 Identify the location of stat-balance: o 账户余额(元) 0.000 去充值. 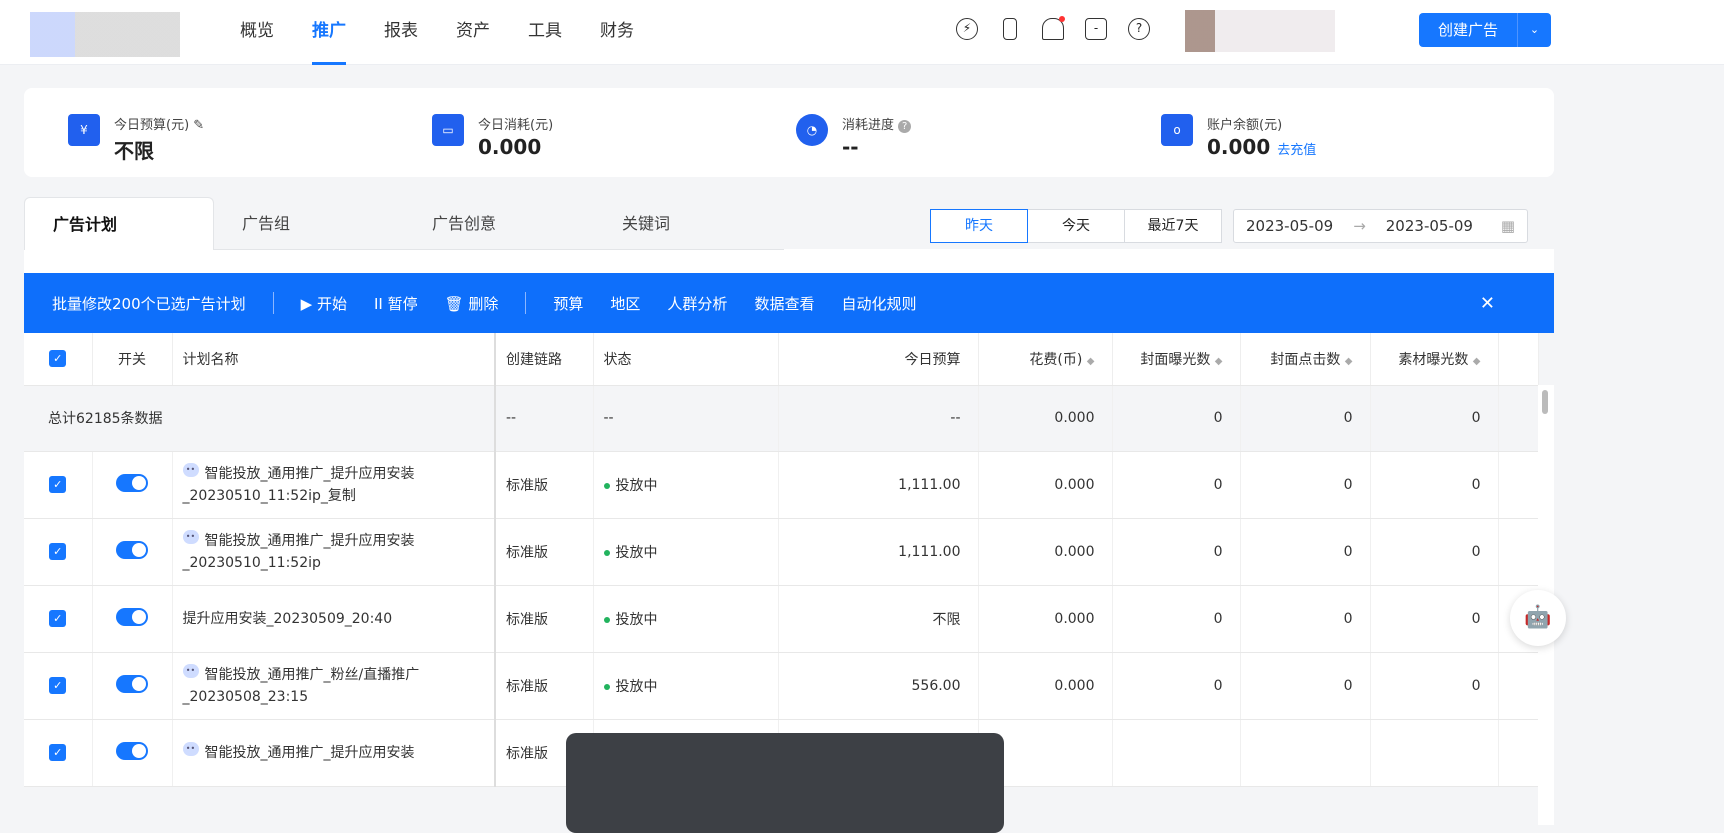
(1238, 136).